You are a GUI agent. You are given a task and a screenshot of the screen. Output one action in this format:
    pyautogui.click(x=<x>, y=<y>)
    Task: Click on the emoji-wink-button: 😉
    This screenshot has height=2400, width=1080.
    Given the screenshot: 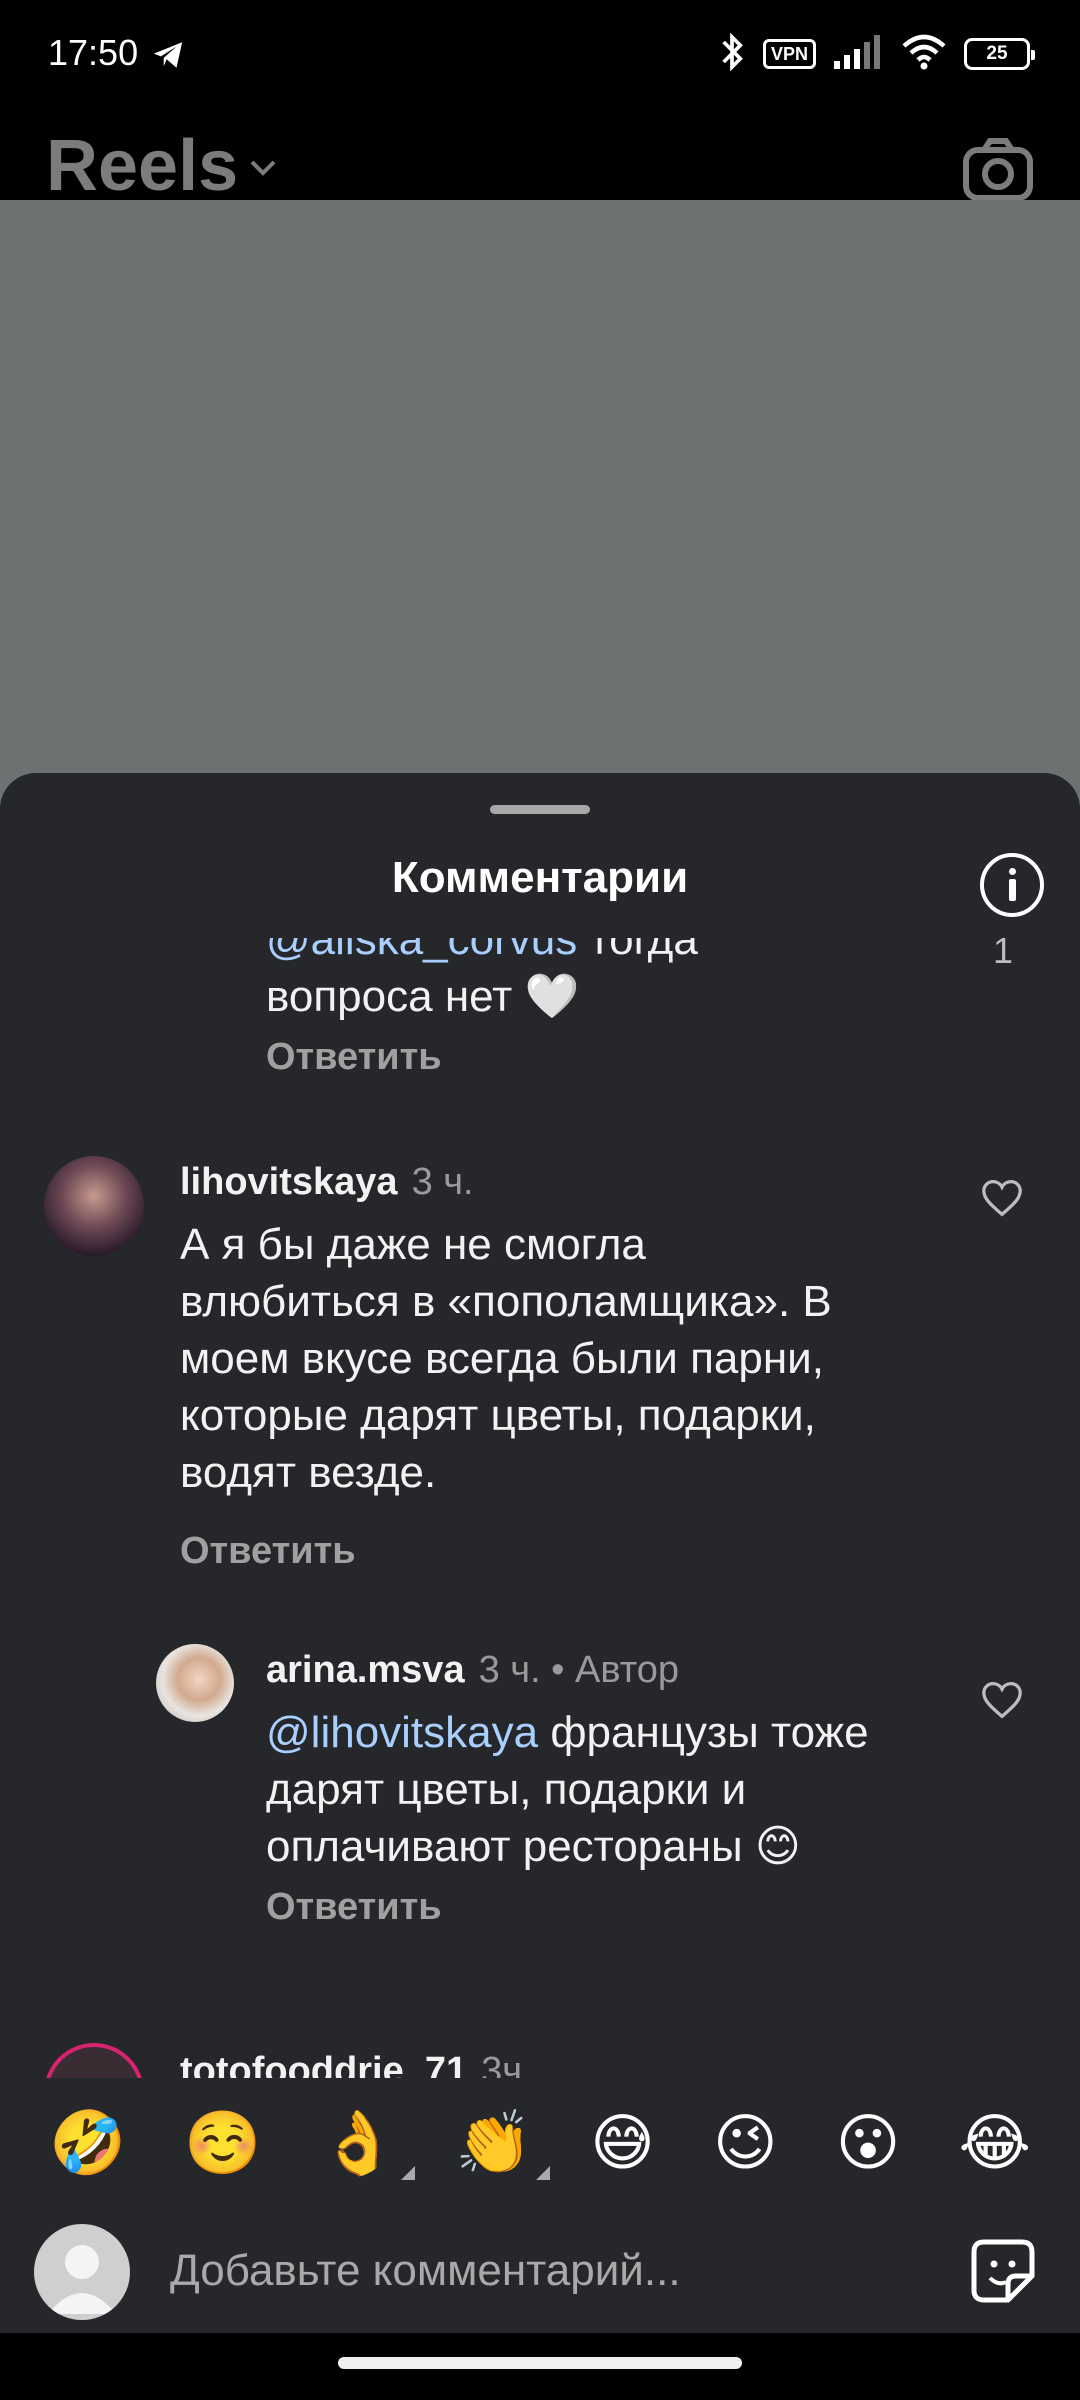 What is the action you would take?
    pyautogui.click(x=745, y=2143)
    